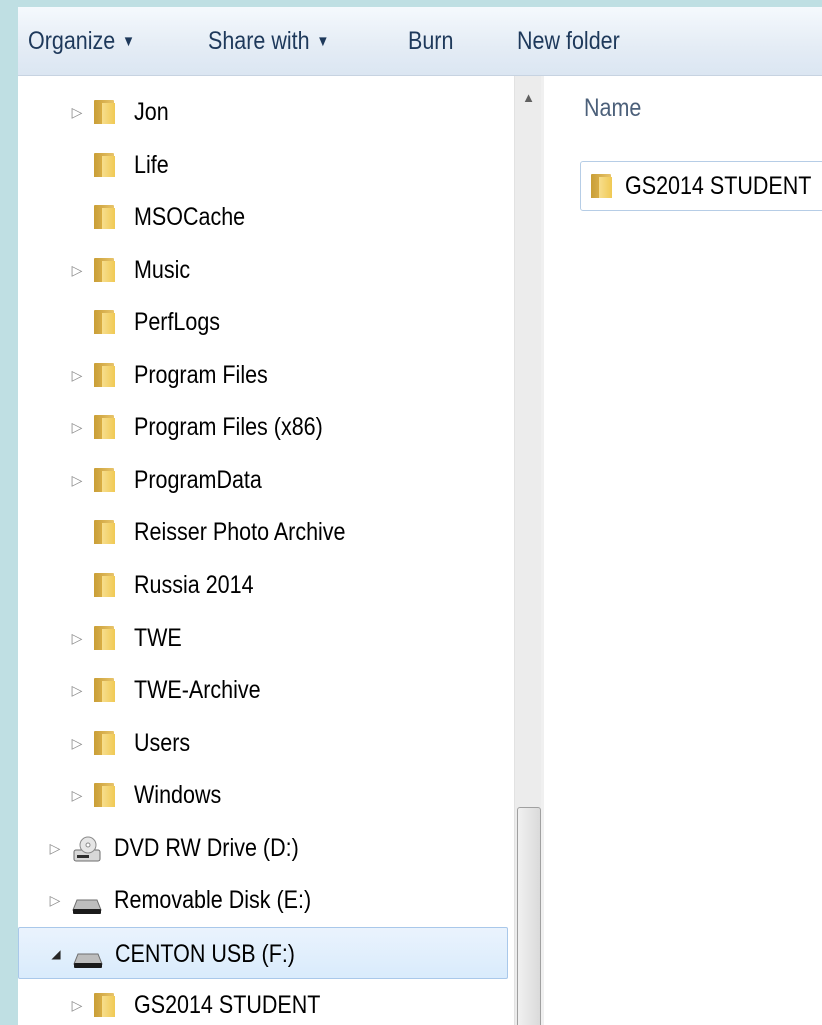 This screenshot has width=822, height=1025. Describe the element at coordinates (194, 585) in the screenshot. I see `nav-item-label: Russia 2014` at that location.